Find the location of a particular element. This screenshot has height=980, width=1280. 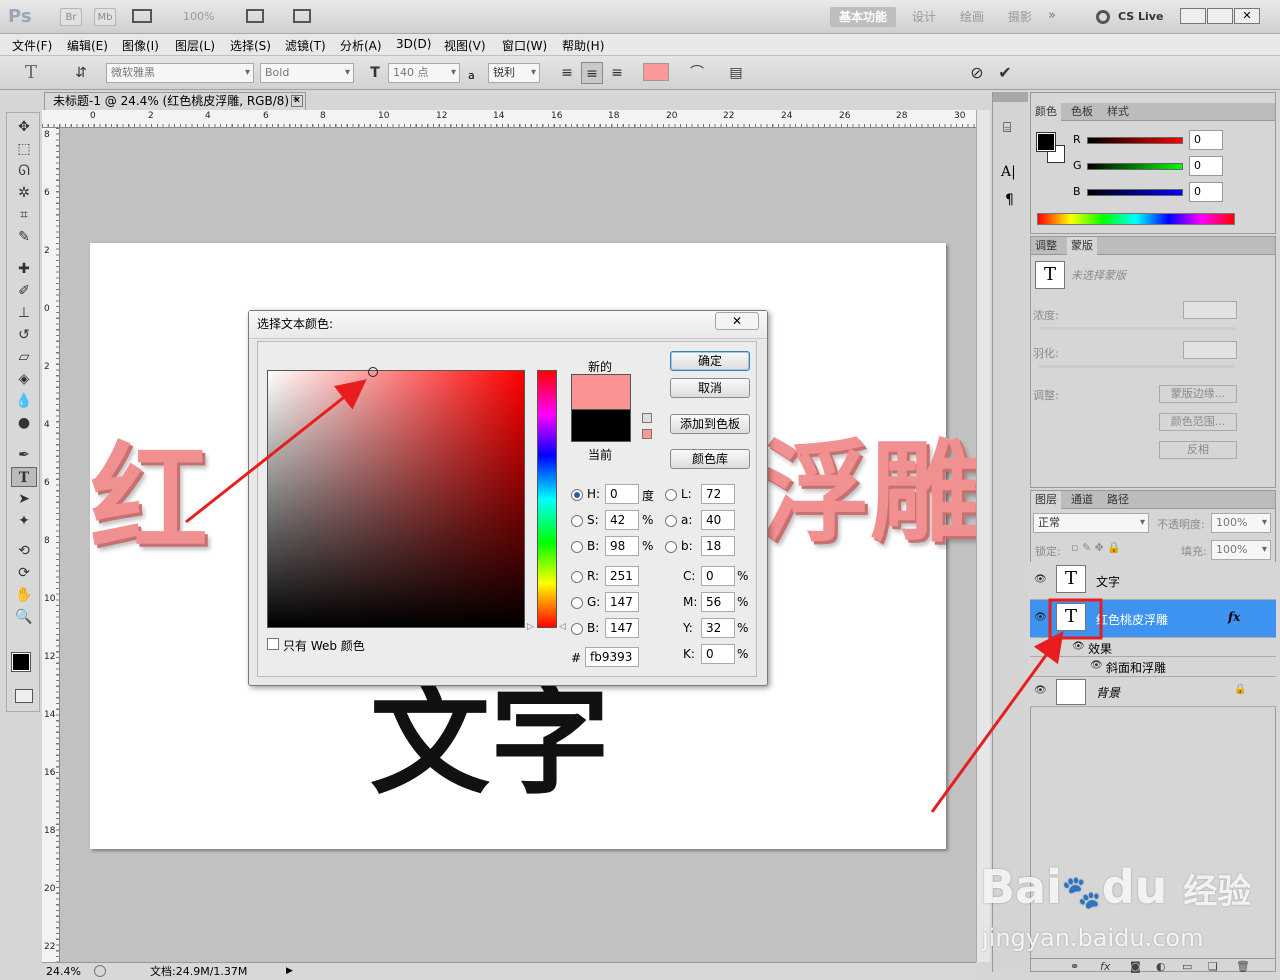

annotation-arrow-layer is located at coordinates (997, 722).